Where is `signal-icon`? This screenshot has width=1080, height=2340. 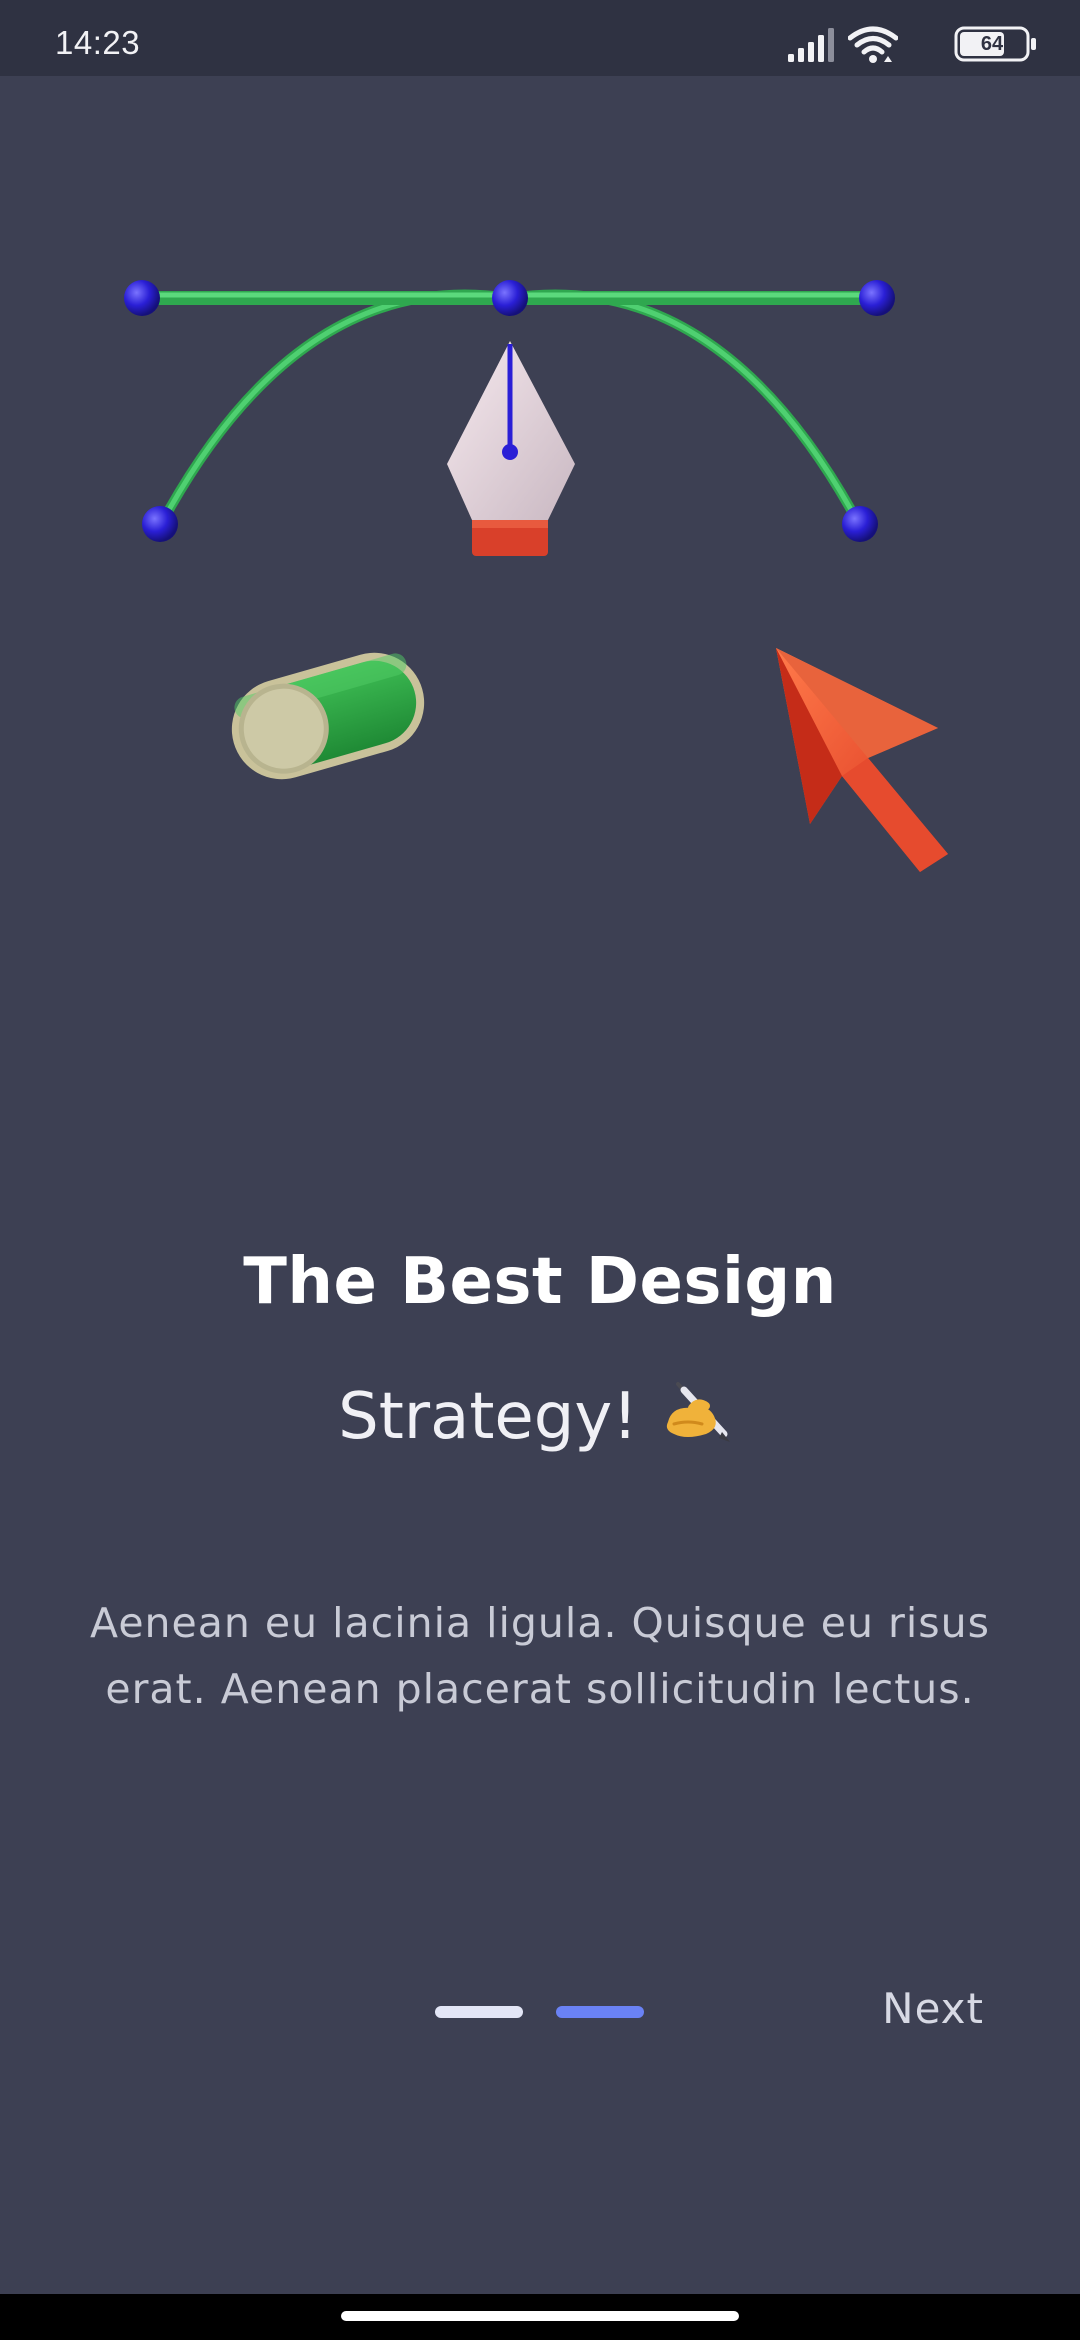 signal-icon is located at coordinates (811, 45).